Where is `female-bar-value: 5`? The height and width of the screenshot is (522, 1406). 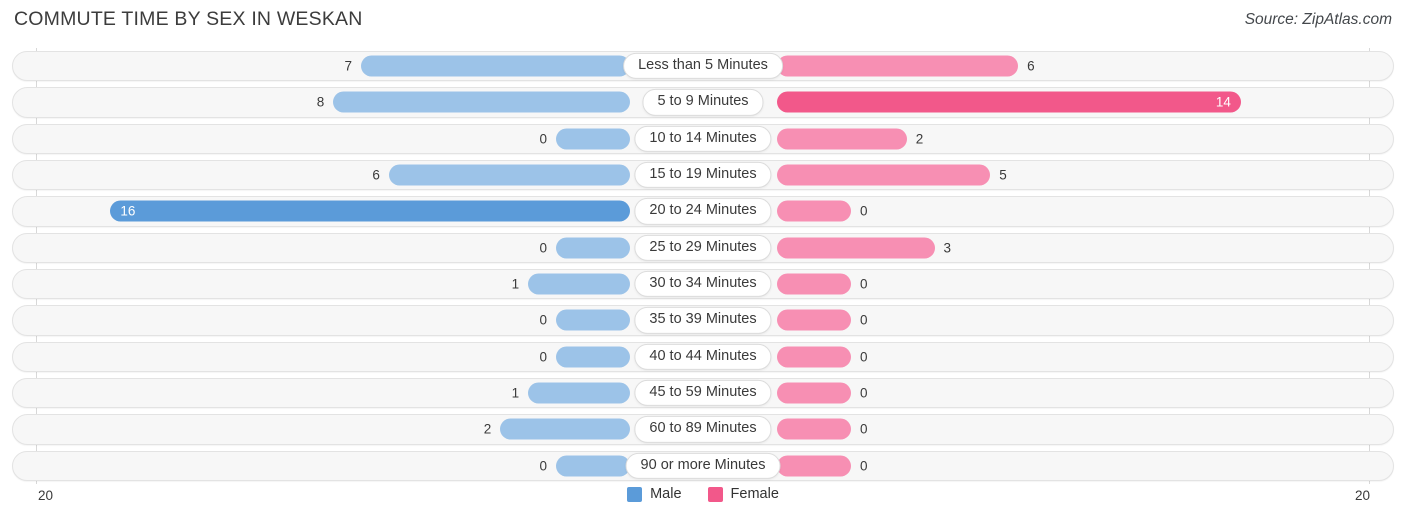
female-bar-value: 5 is located at coordinates (1003, 175).